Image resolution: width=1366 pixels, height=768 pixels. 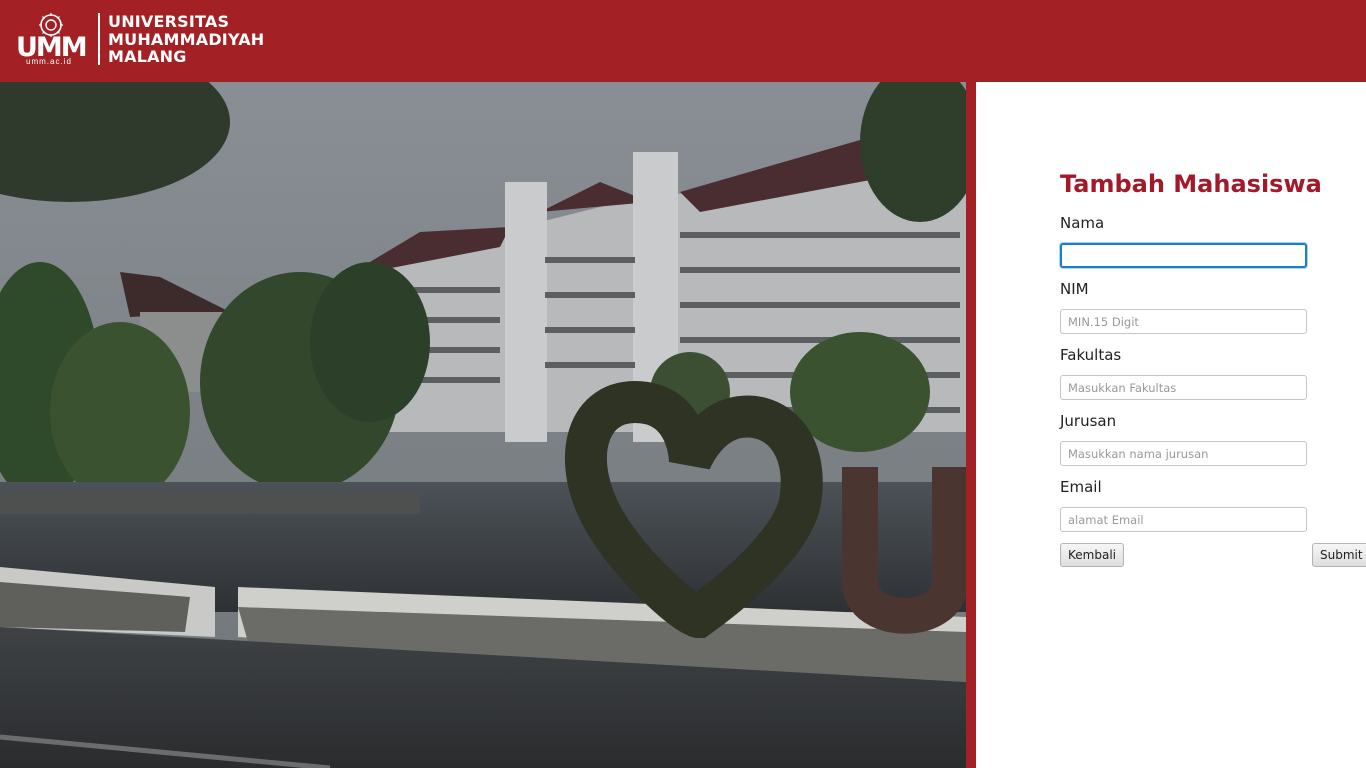 What do you see at coordinates (971, 425) in the screenshot?
I see `photo-panel-edge` at bounding box center [971, 425].